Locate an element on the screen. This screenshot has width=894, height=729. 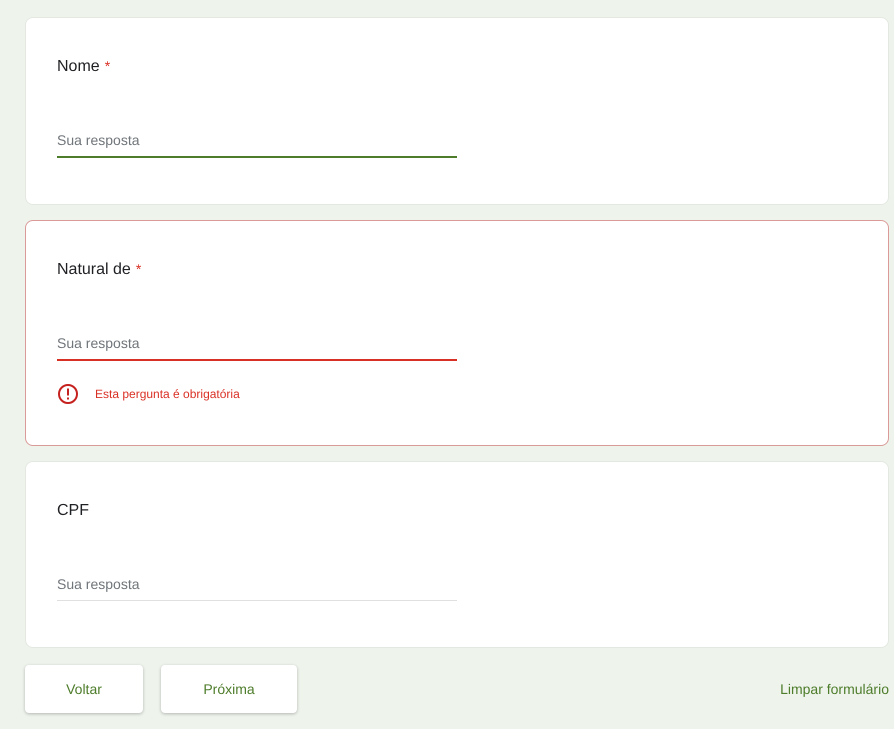
error-icon is located at coordinates (68, 394).